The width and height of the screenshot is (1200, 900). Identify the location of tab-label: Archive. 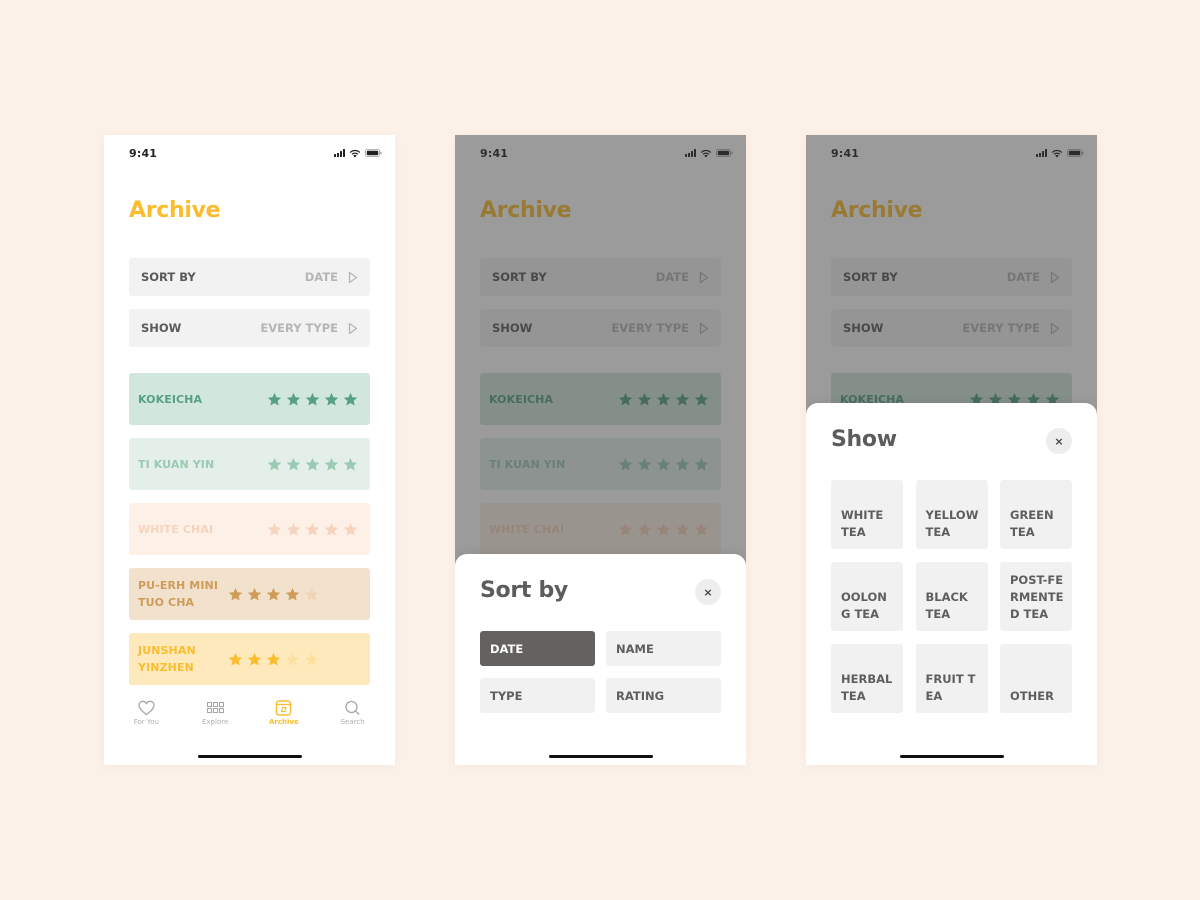
(284, 722).